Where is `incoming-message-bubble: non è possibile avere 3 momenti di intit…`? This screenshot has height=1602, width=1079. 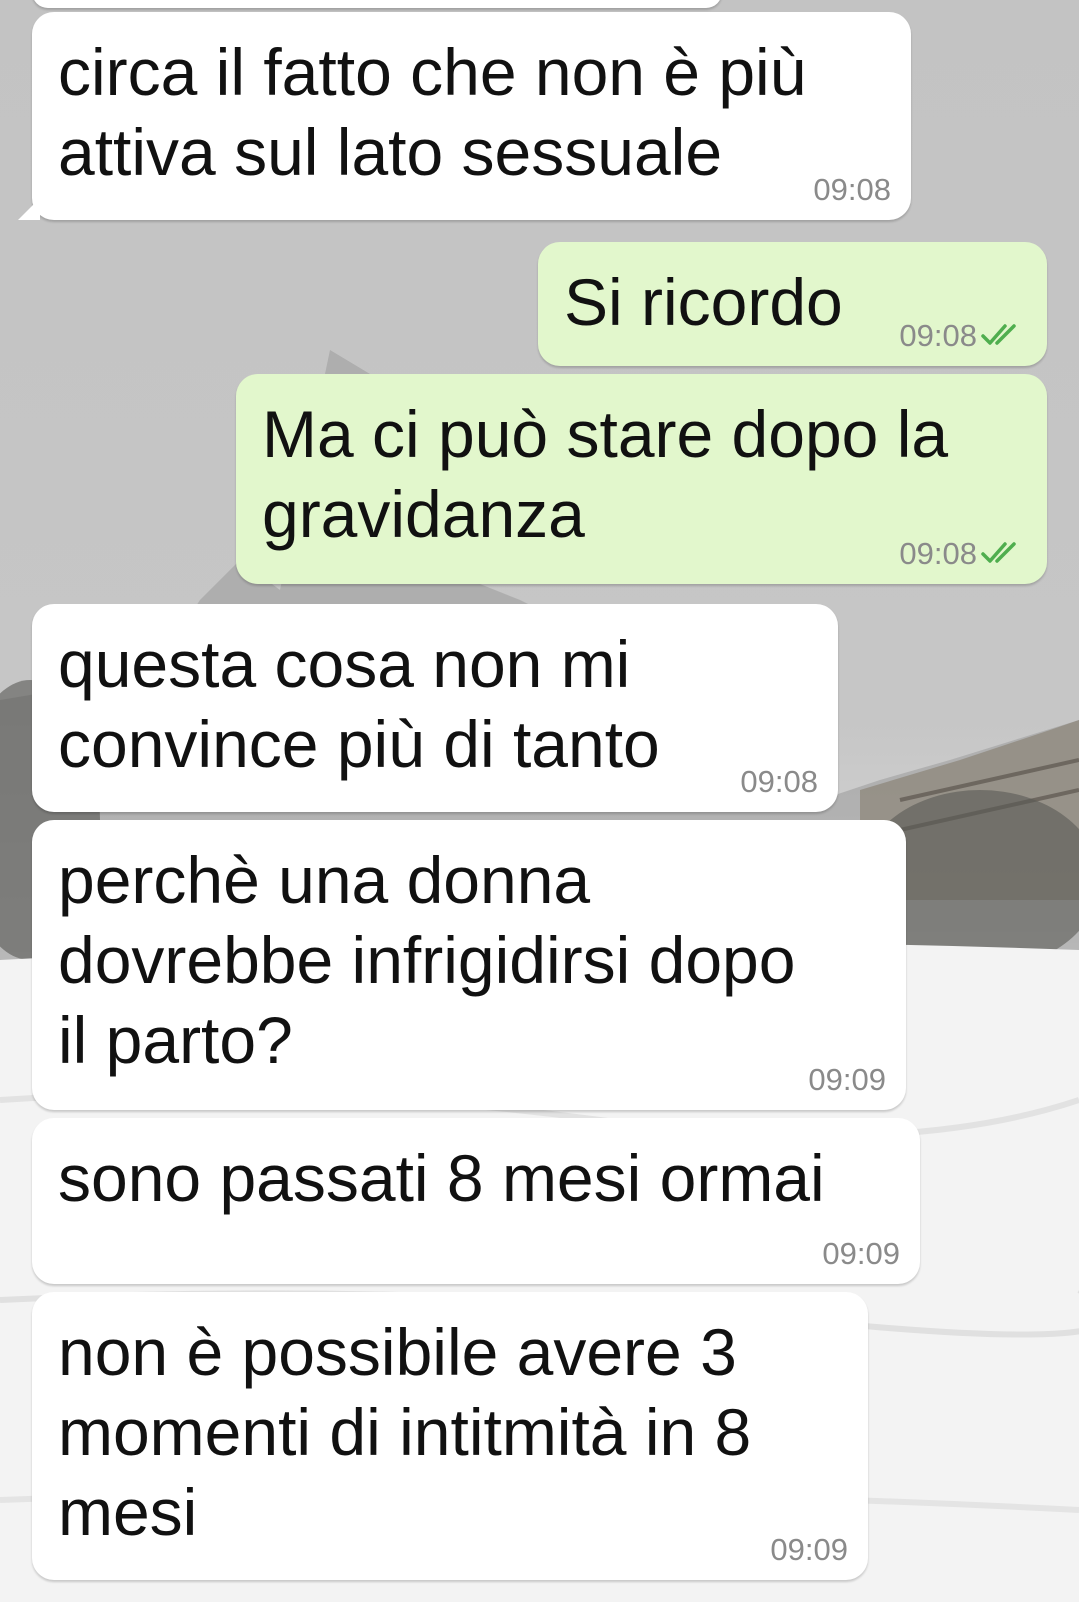
incoming-message-bubble: non è possibile avere 3 momenti di intit… is located at coordinates (450, 1436).